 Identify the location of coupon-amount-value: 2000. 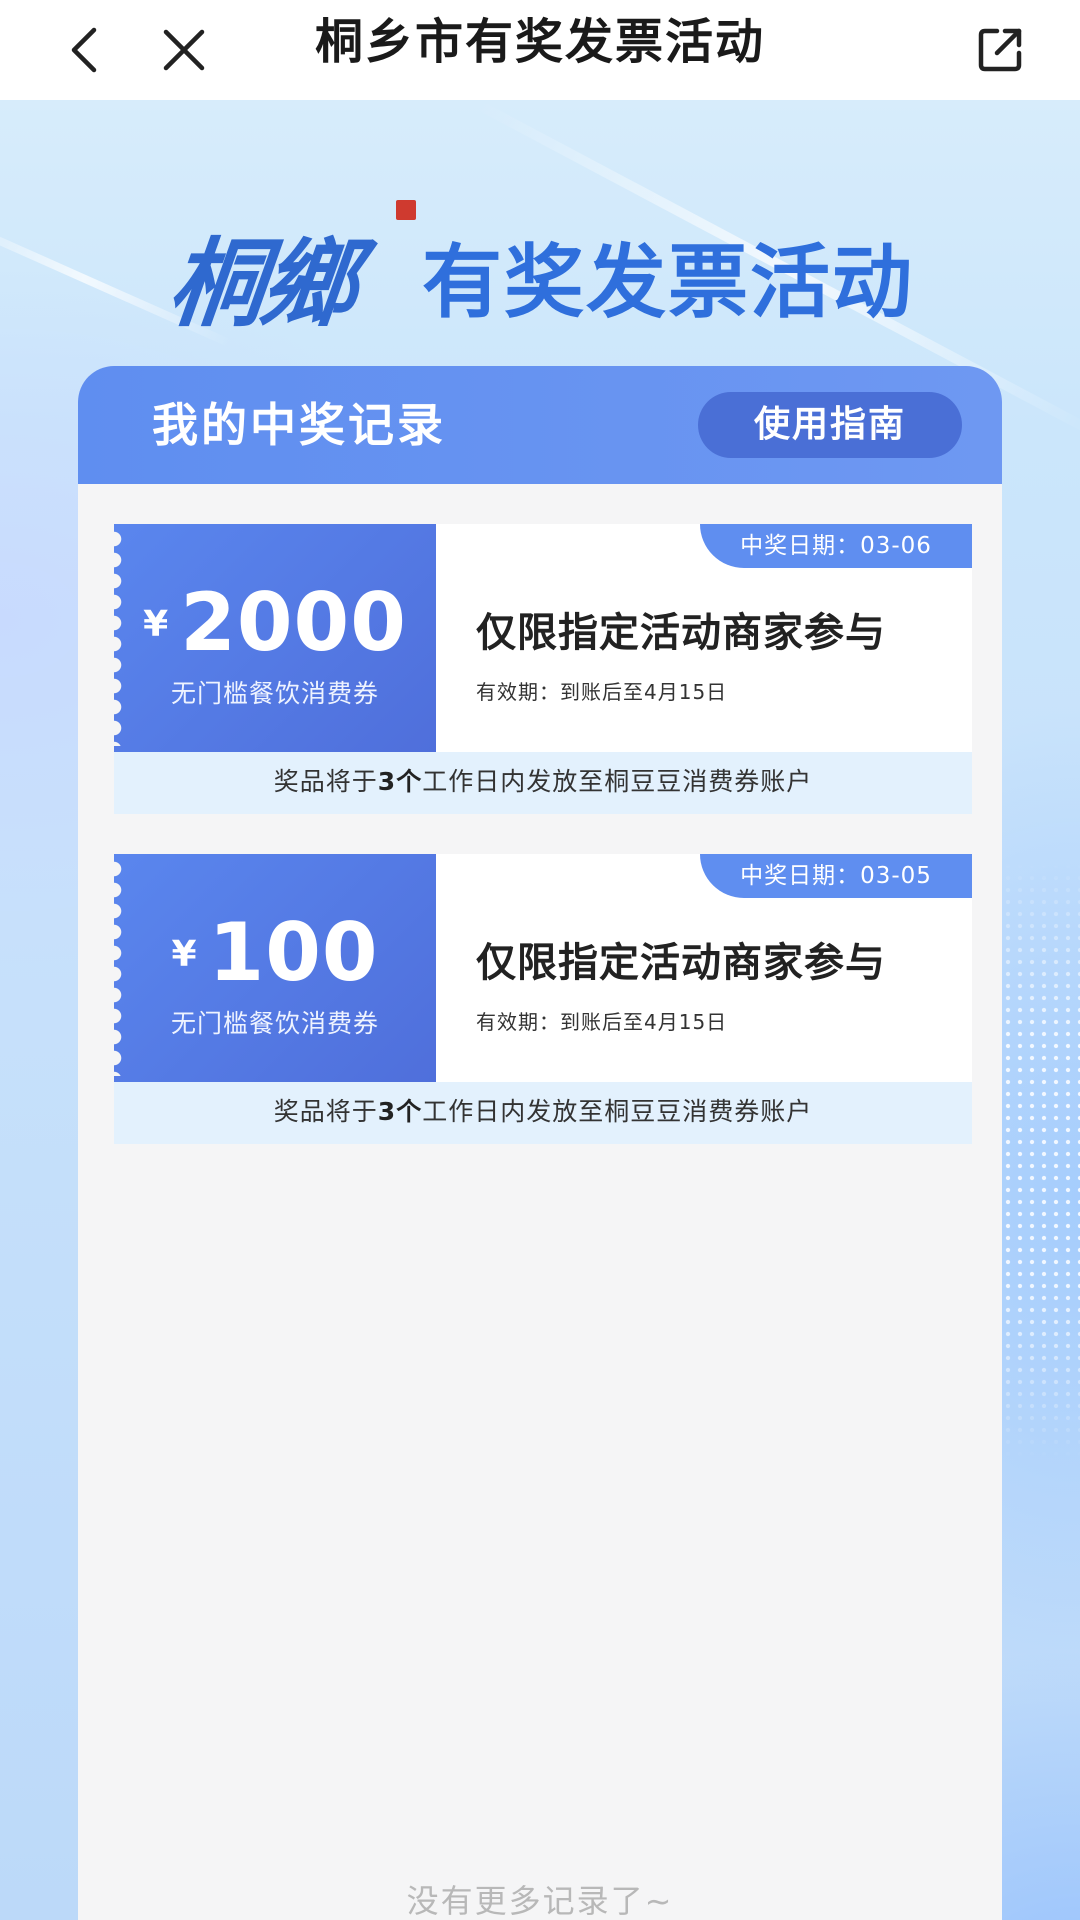
(293, 622).